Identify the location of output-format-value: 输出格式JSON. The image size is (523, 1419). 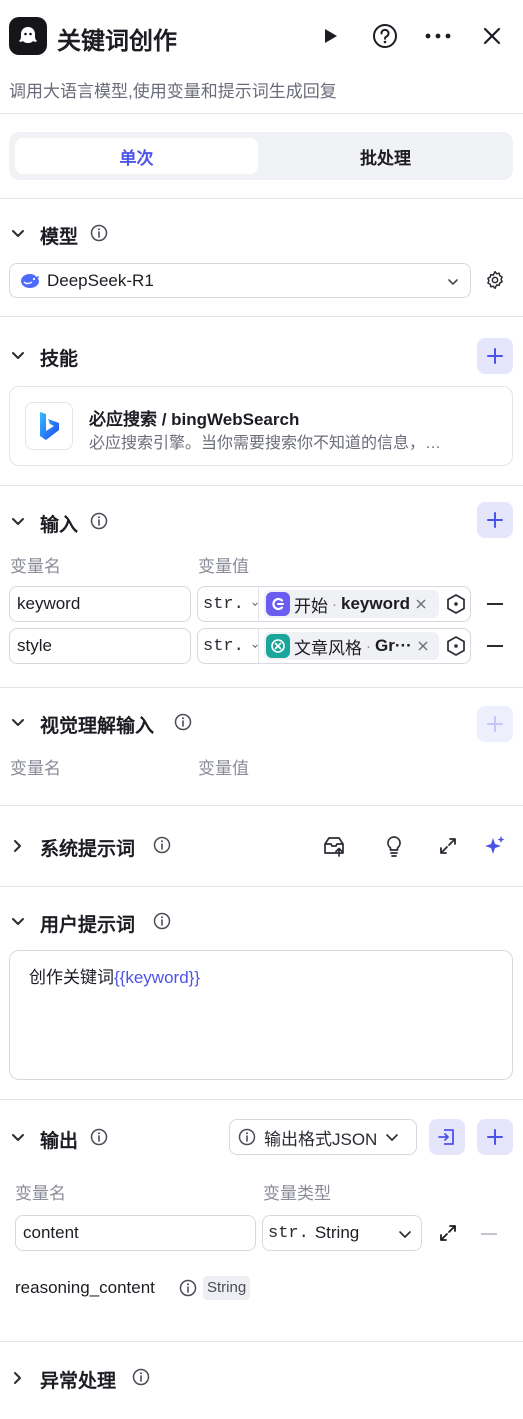
(321, 1139).